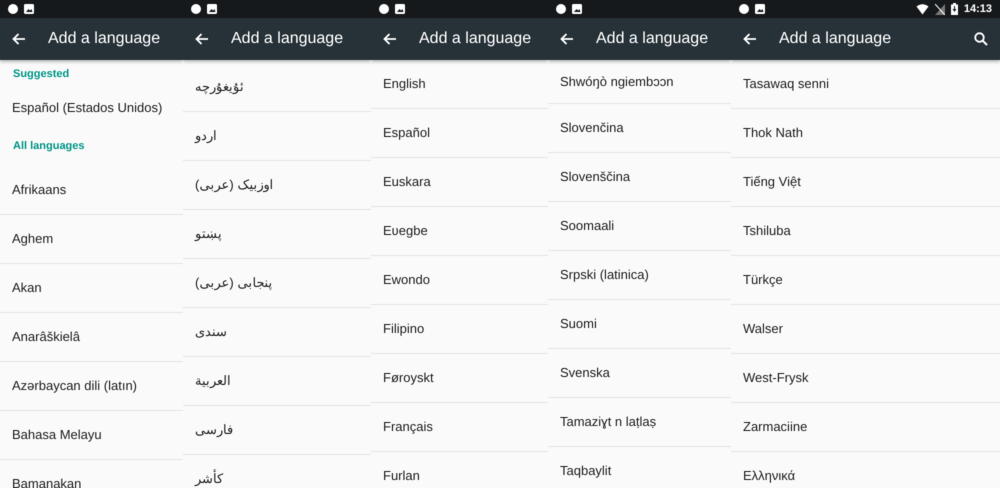 The width and height of the screenshot is (1000, 488). What do you see at coordinates (865, 329) in the screenshot?
I see `language-item: Walser` at bounding box center [865, 329].